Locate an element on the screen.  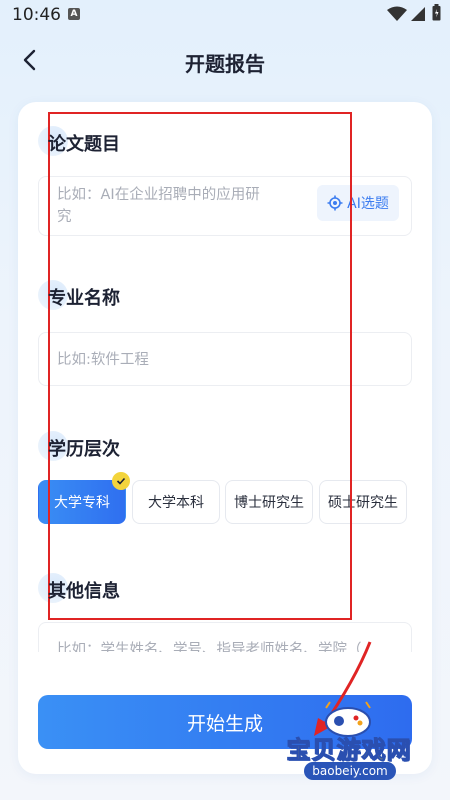
watermark-title: 宝贝游戏网 is located at coordinates (349, 750).